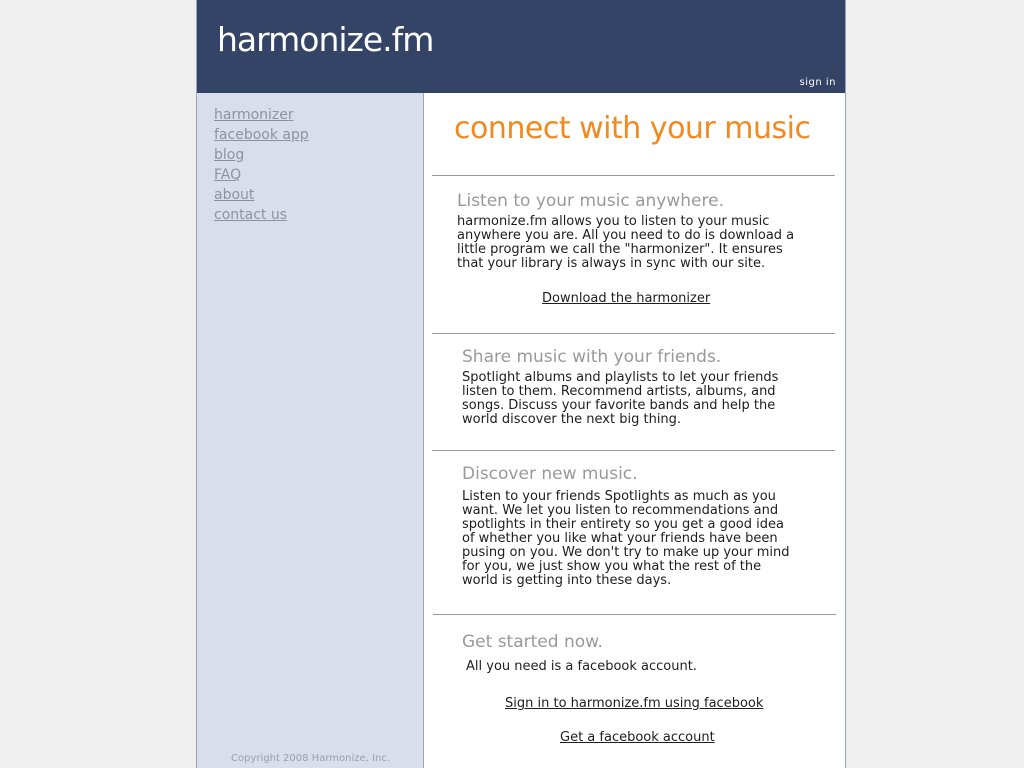 This screenshot has width=1024, height=768. Describe the element at coordinates (234, 195) in the screenshot. I see `nav-link-about: about` at that location.